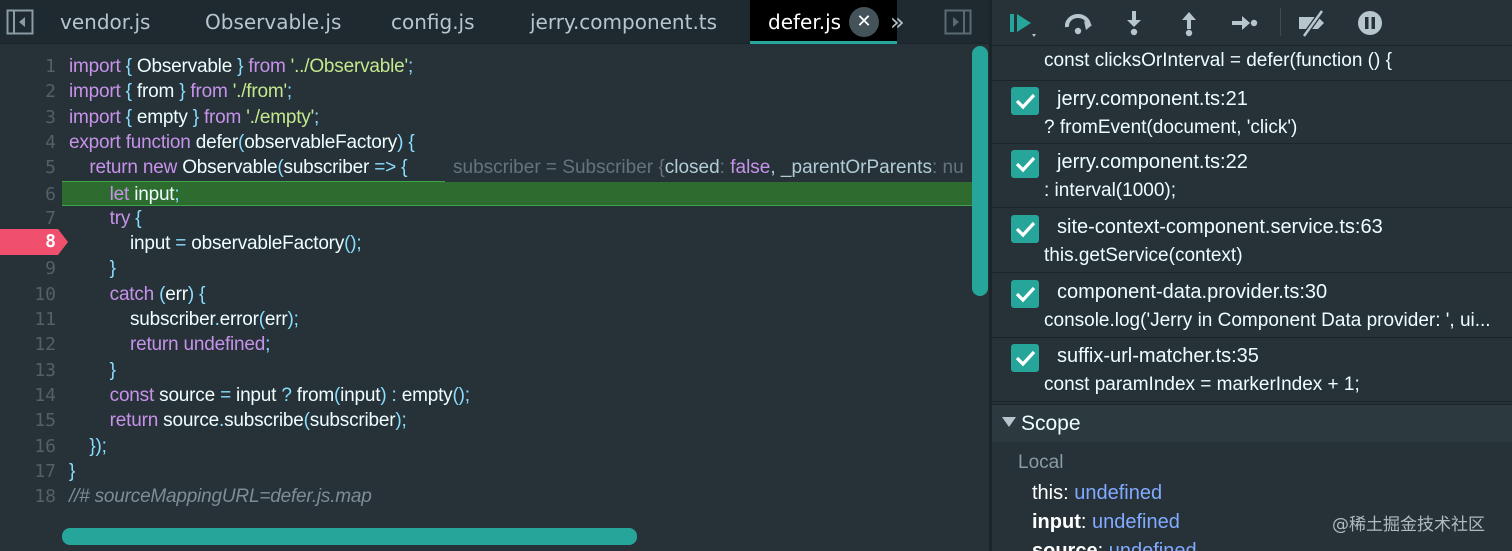 The width and height of the screenshot is (1512, 551). Describe the element at coordinates (980, 171) in the screenshot. I see `vertical-scrollbar` at that location.